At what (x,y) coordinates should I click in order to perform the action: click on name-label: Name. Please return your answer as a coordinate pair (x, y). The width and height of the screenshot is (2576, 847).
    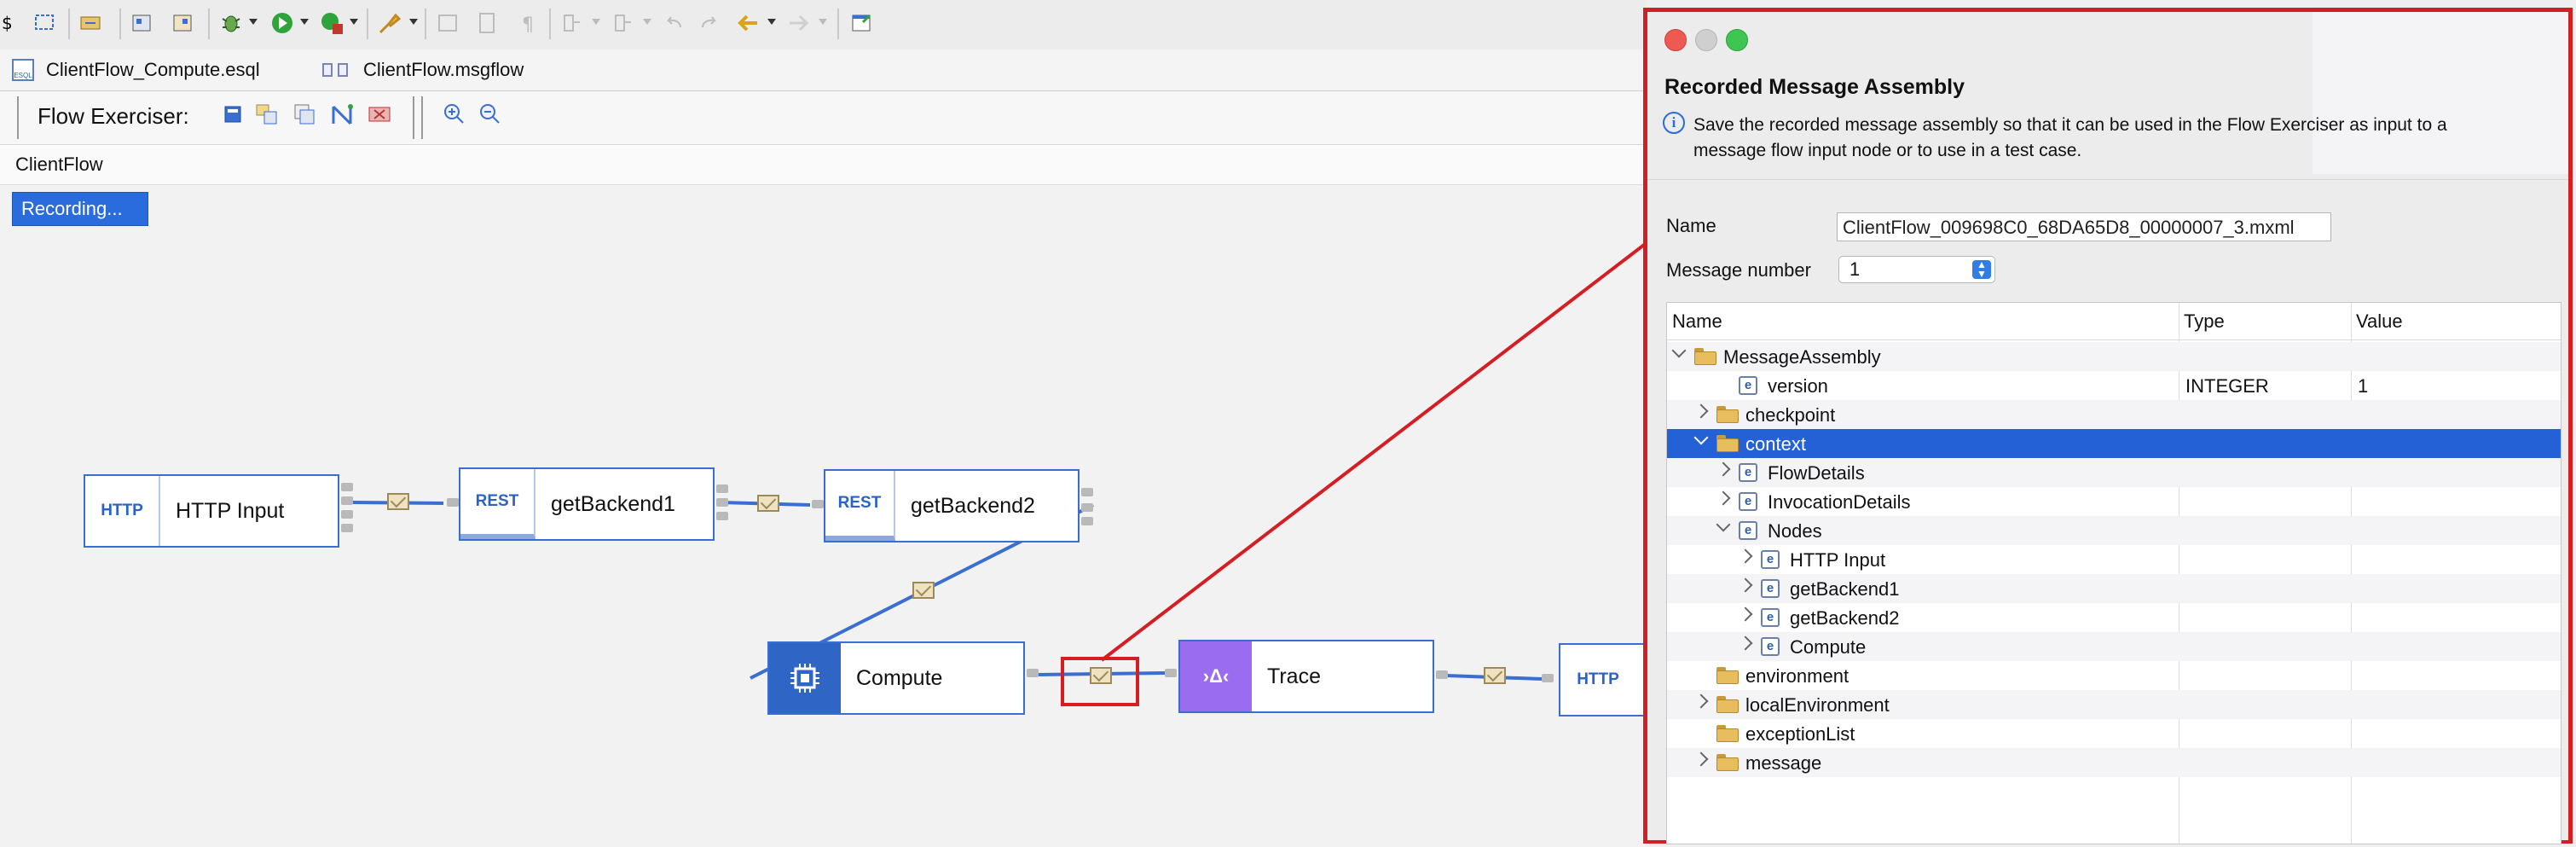
    Looking at the image, I should click on (1691, 225).